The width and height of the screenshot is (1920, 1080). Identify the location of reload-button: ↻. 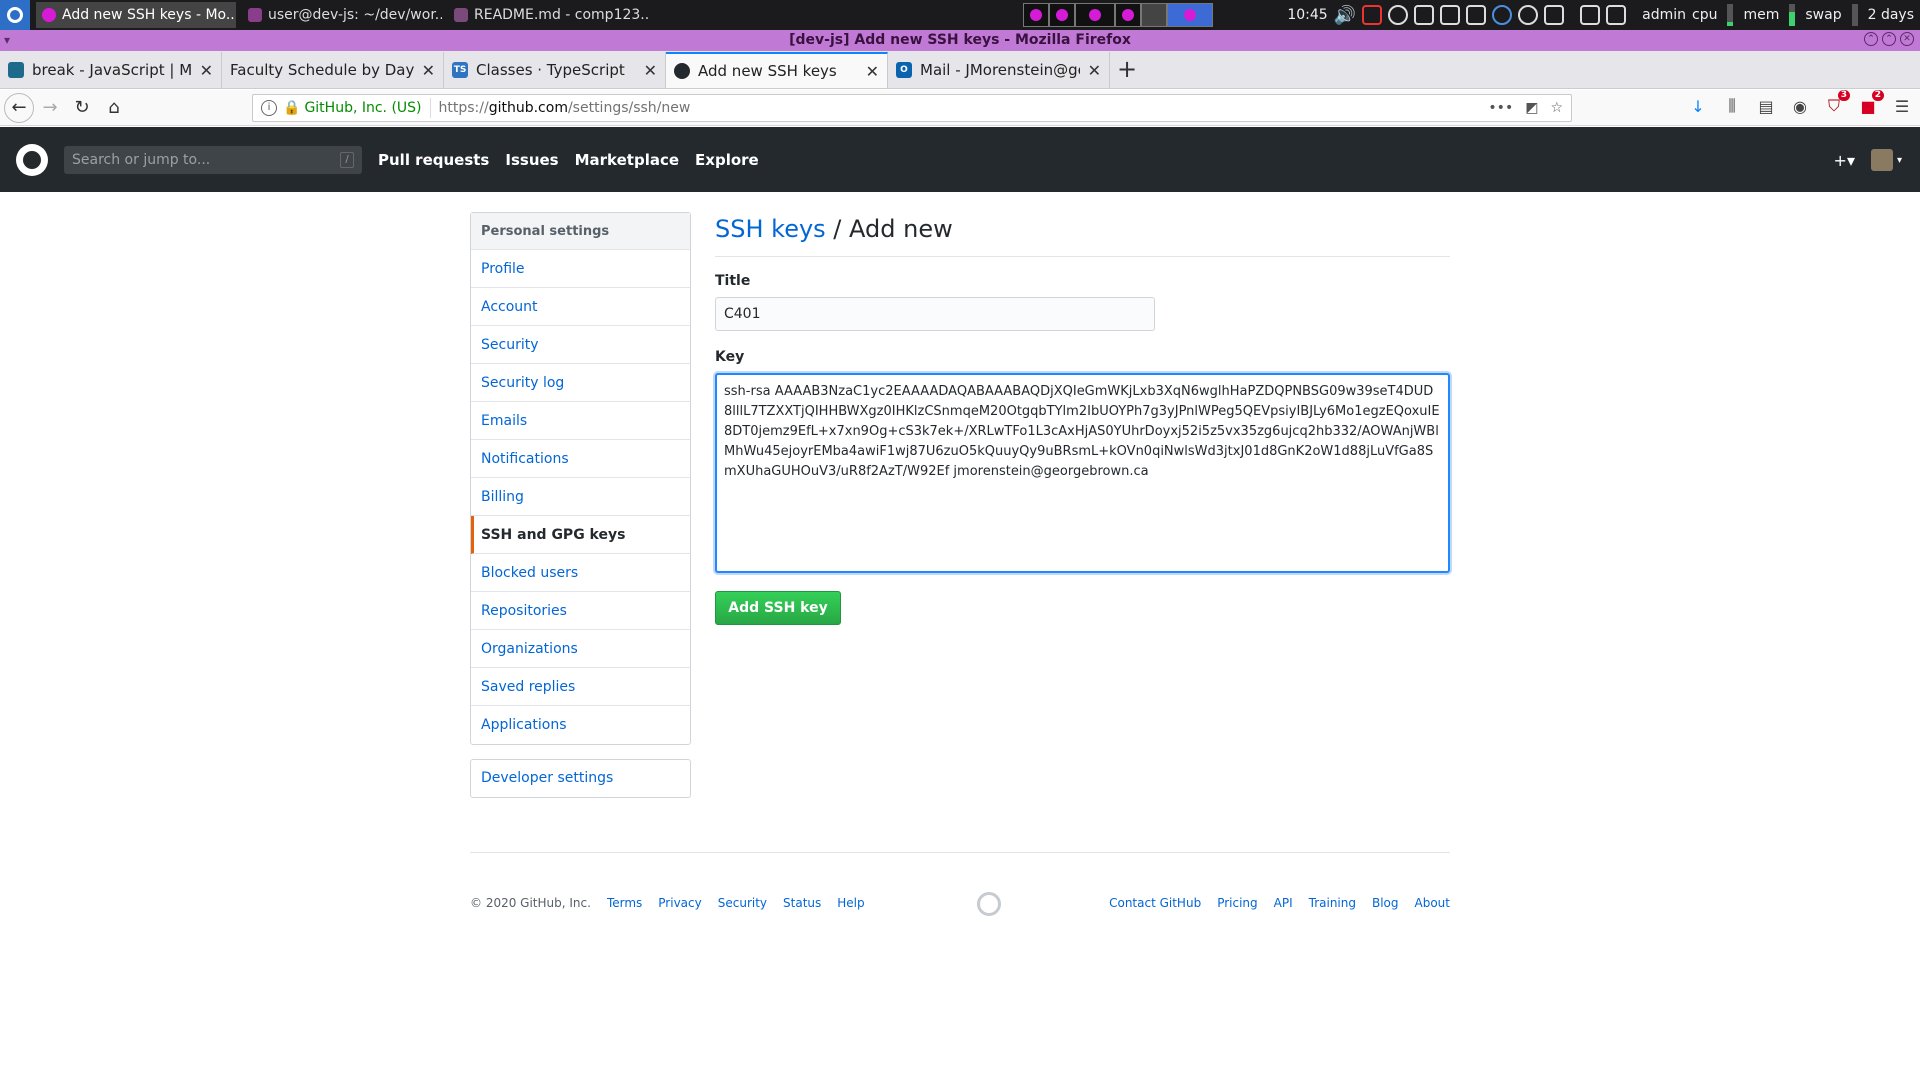
(82, 108).